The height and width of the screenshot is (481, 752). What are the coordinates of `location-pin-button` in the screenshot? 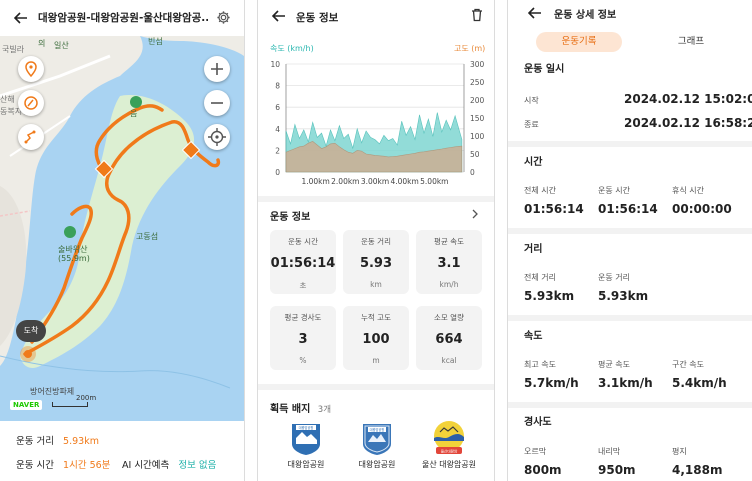 It's located at (31, 69).